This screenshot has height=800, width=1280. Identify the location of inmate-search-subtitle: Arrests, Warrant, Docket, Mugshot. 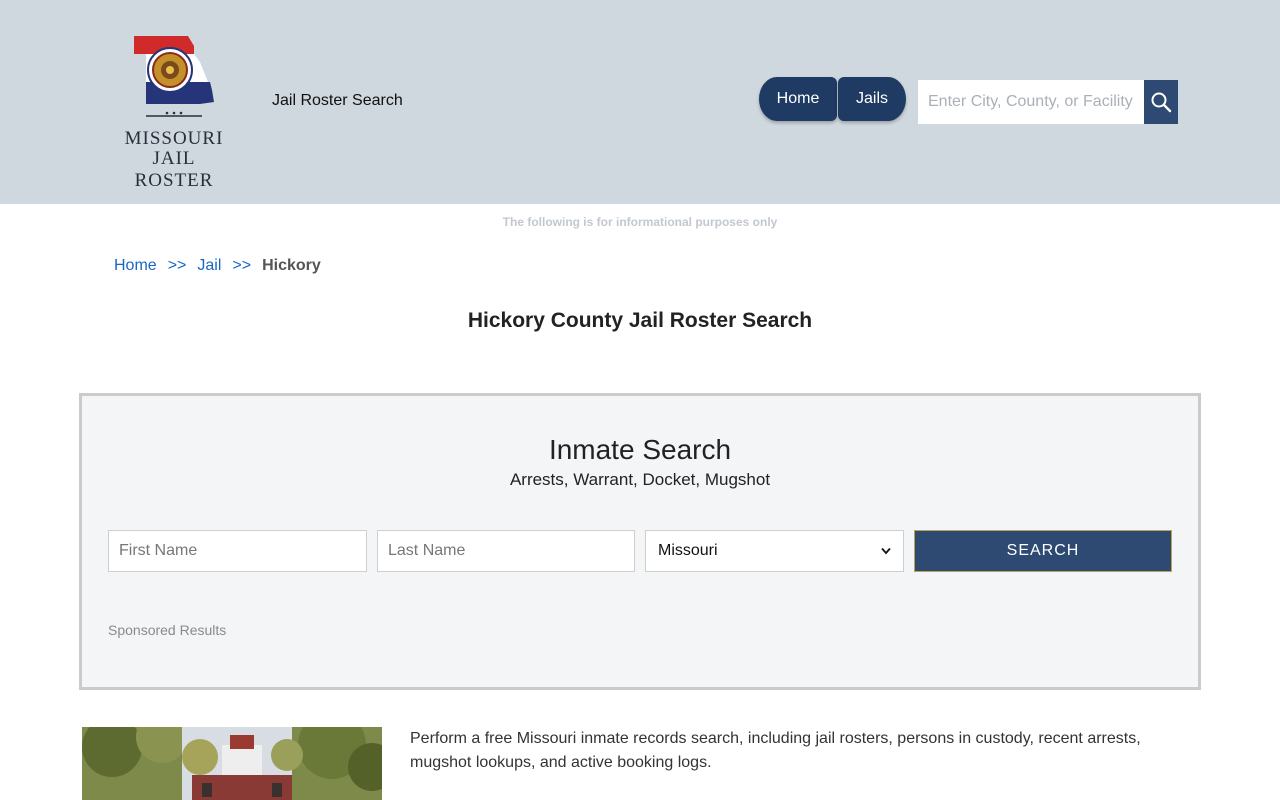
(640, 479).